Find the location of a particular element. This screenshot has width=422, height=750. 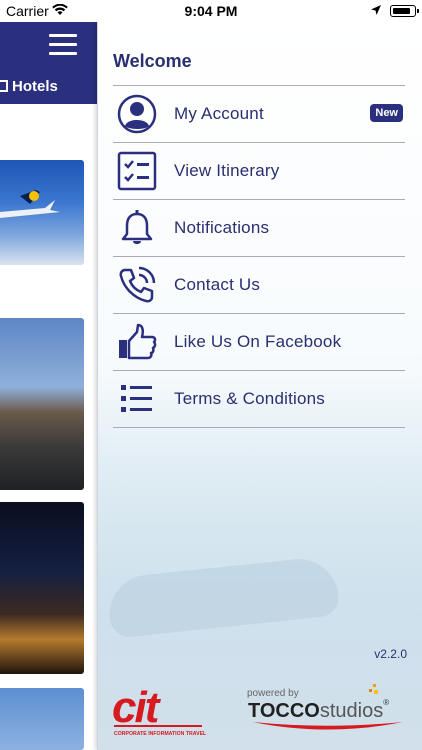

clock: 9:04 PM is located at coordinates (211, 11).